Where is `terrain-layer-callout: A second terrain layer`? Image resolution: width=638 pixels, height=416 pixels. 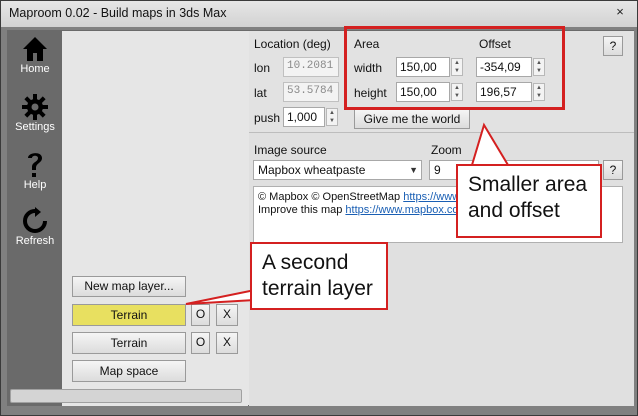
terrain-layer-callout: A second terrain layer is located at coordinates (319, 276).